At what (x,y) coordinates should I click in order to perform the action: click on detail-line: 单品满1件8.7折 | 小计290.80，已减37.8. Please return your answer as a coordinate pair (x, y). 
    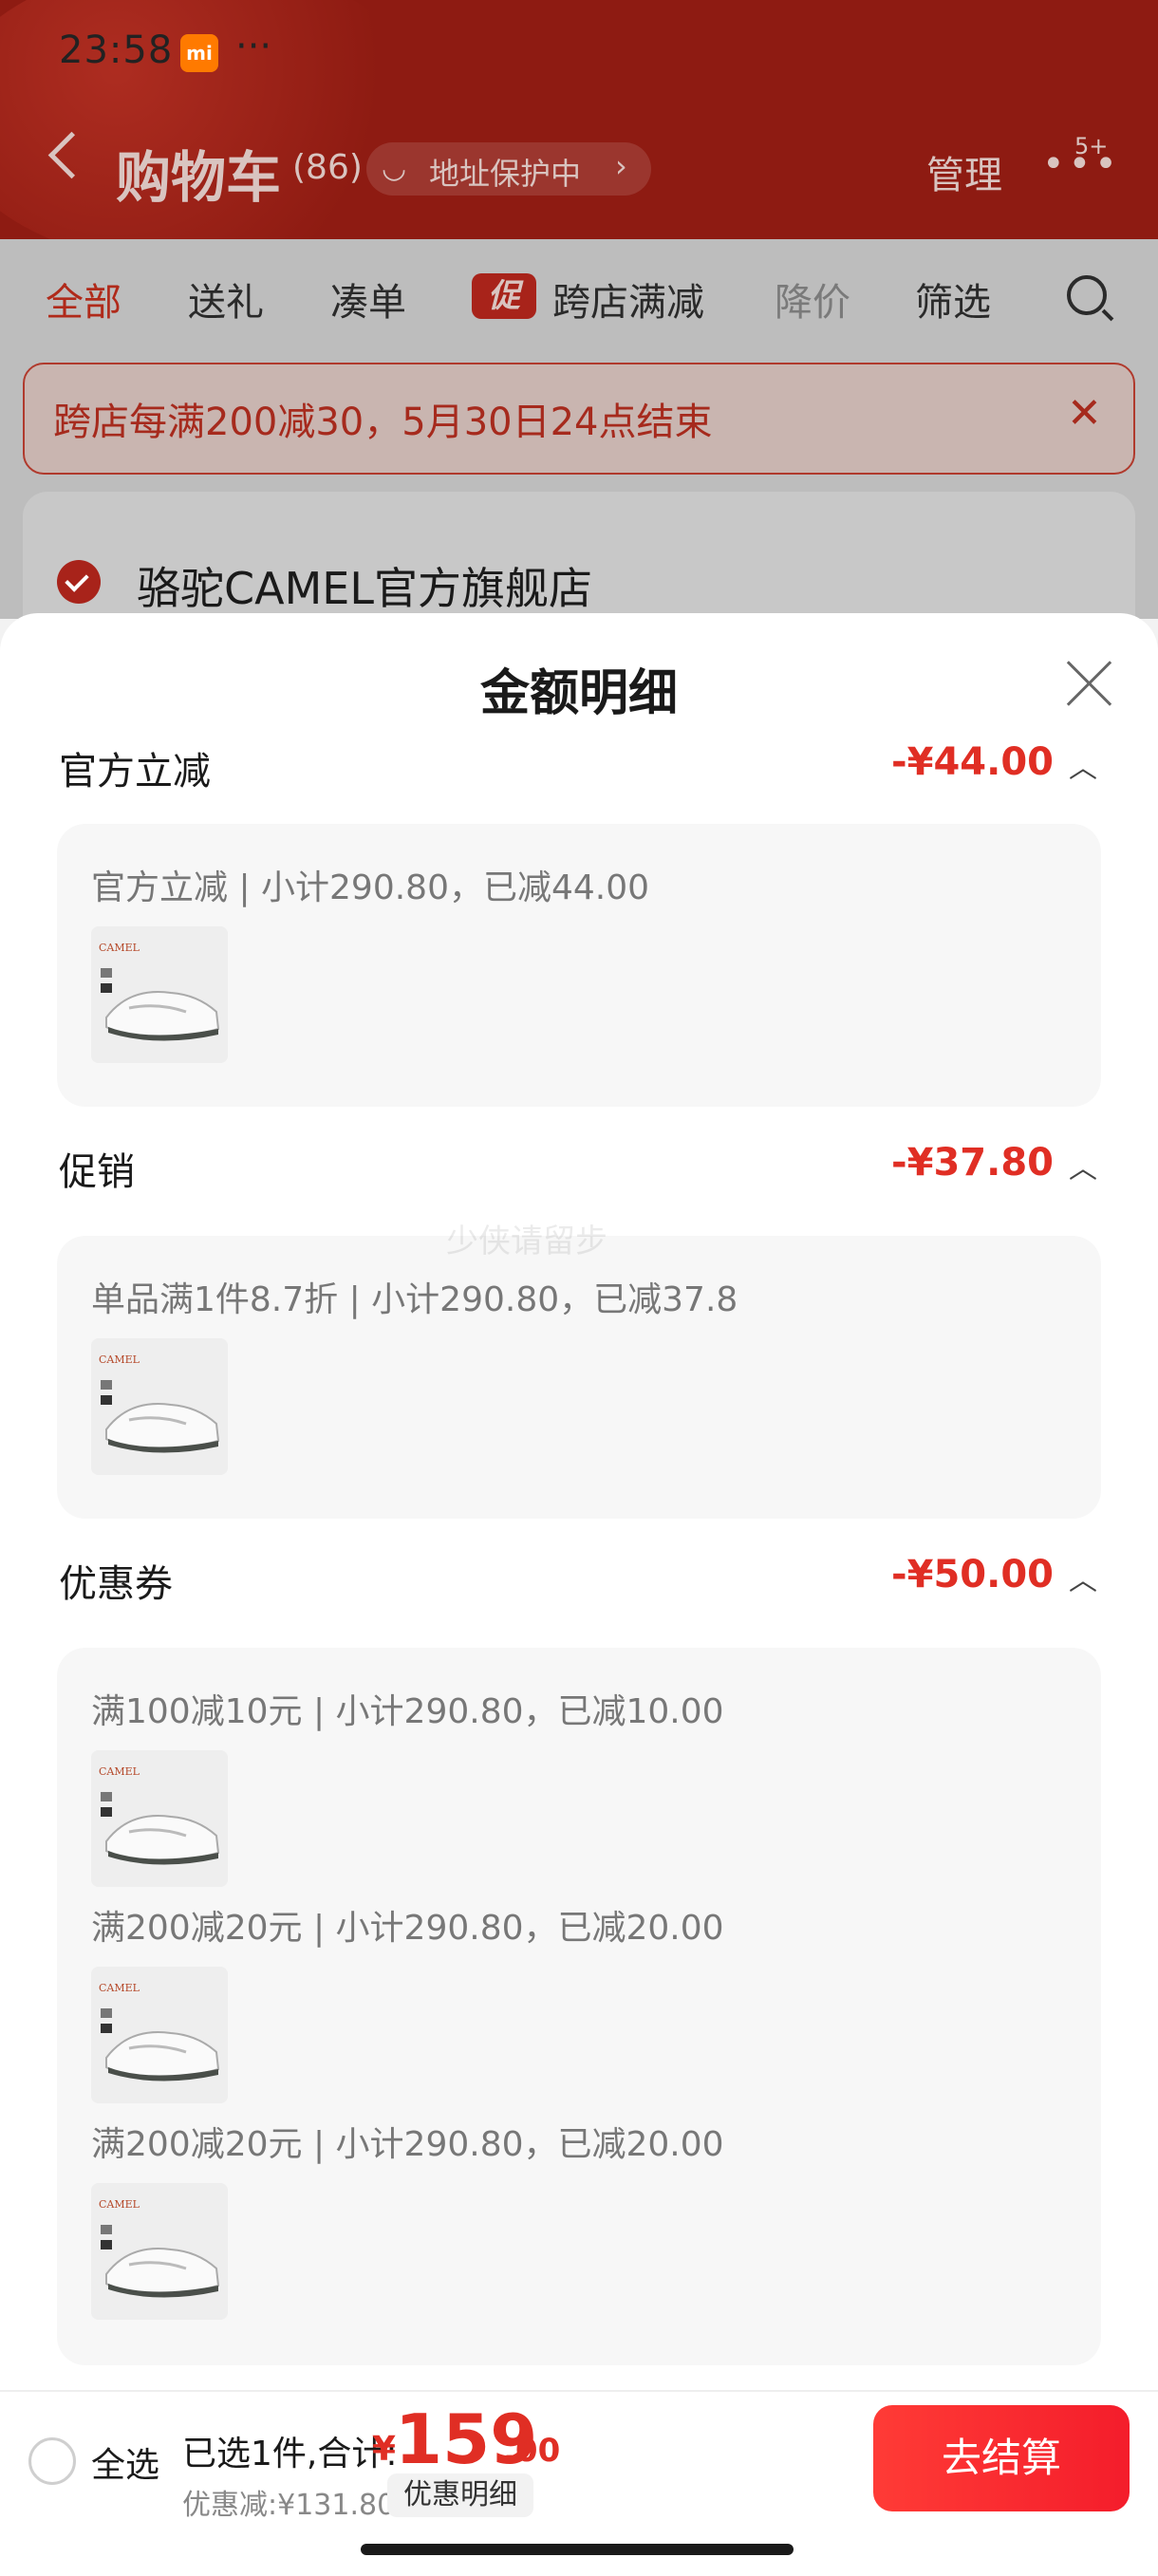
    Looking at the image, I should click on (414, 1300).